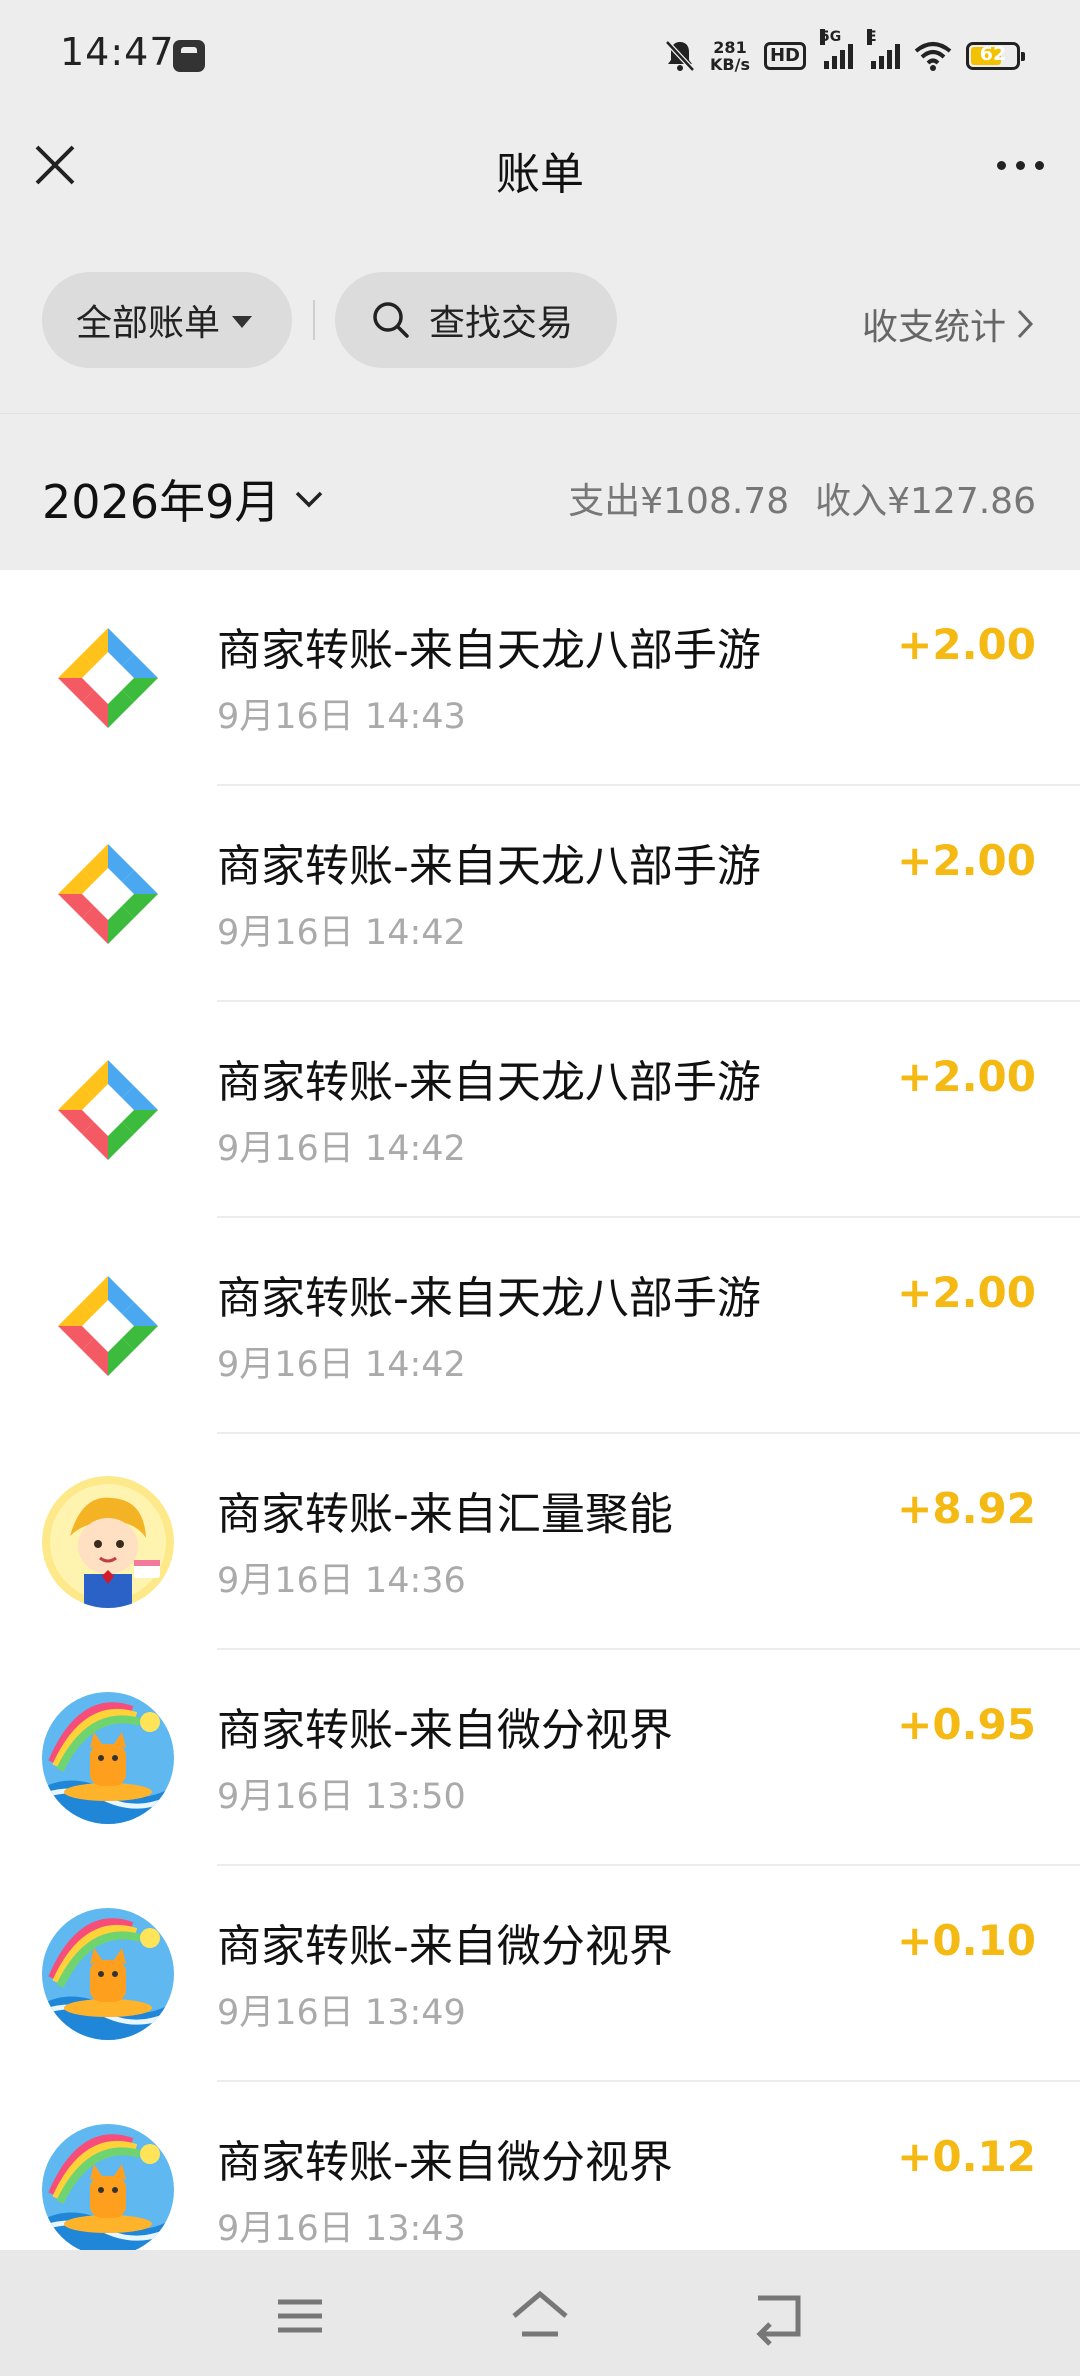  I want to click on menu-icon, so click(300, 2316).